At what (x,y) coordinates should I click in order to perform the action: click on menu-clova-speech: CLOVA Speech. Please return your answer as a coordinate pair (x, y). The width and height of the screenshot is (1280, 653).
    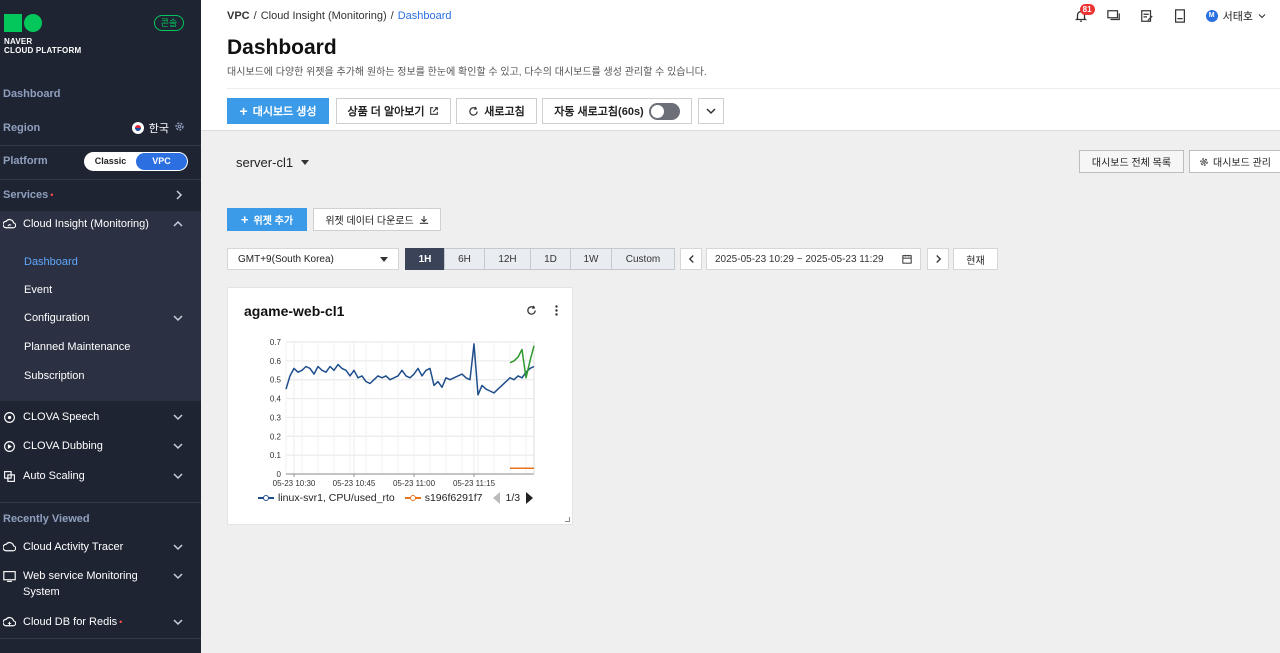
    Looking at the image, I should click on (100, 417).